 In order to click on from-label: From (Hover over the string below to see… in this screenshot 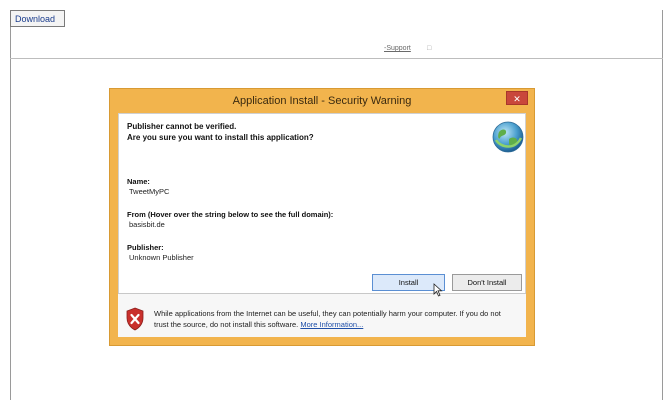, I will do `click(230, 214)`.